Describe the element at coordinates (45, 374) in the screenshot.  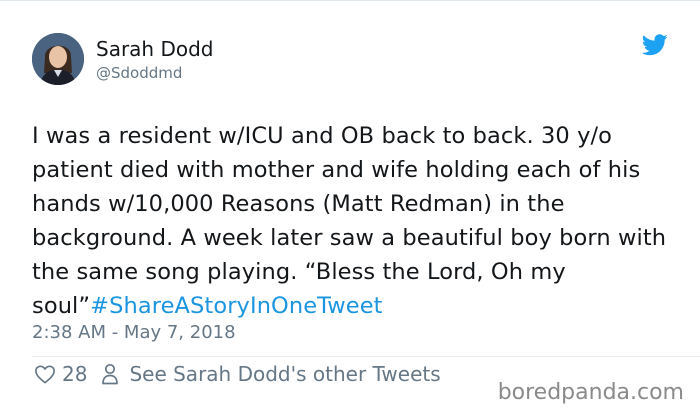
I see `heart-icon` at that location.